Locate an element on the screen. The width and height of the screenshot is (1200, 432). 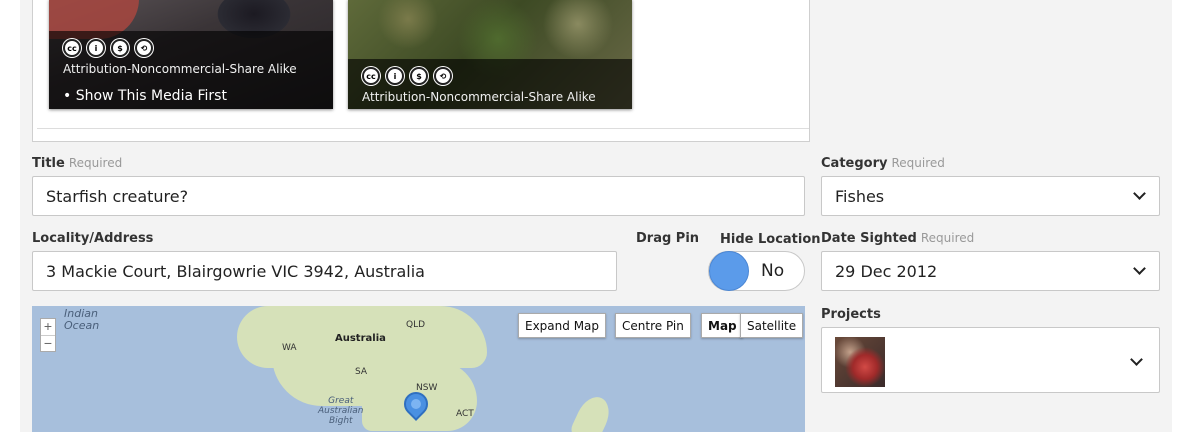
hide-location-toggle: No is located at coordinates (756, 271).